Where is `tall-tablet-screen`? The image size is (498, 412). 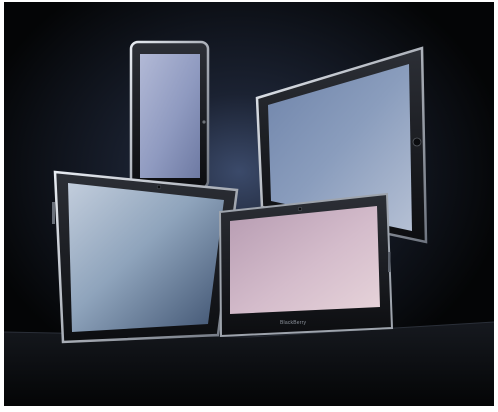 tall-tablet-screen is located at coordinates (170, 116).